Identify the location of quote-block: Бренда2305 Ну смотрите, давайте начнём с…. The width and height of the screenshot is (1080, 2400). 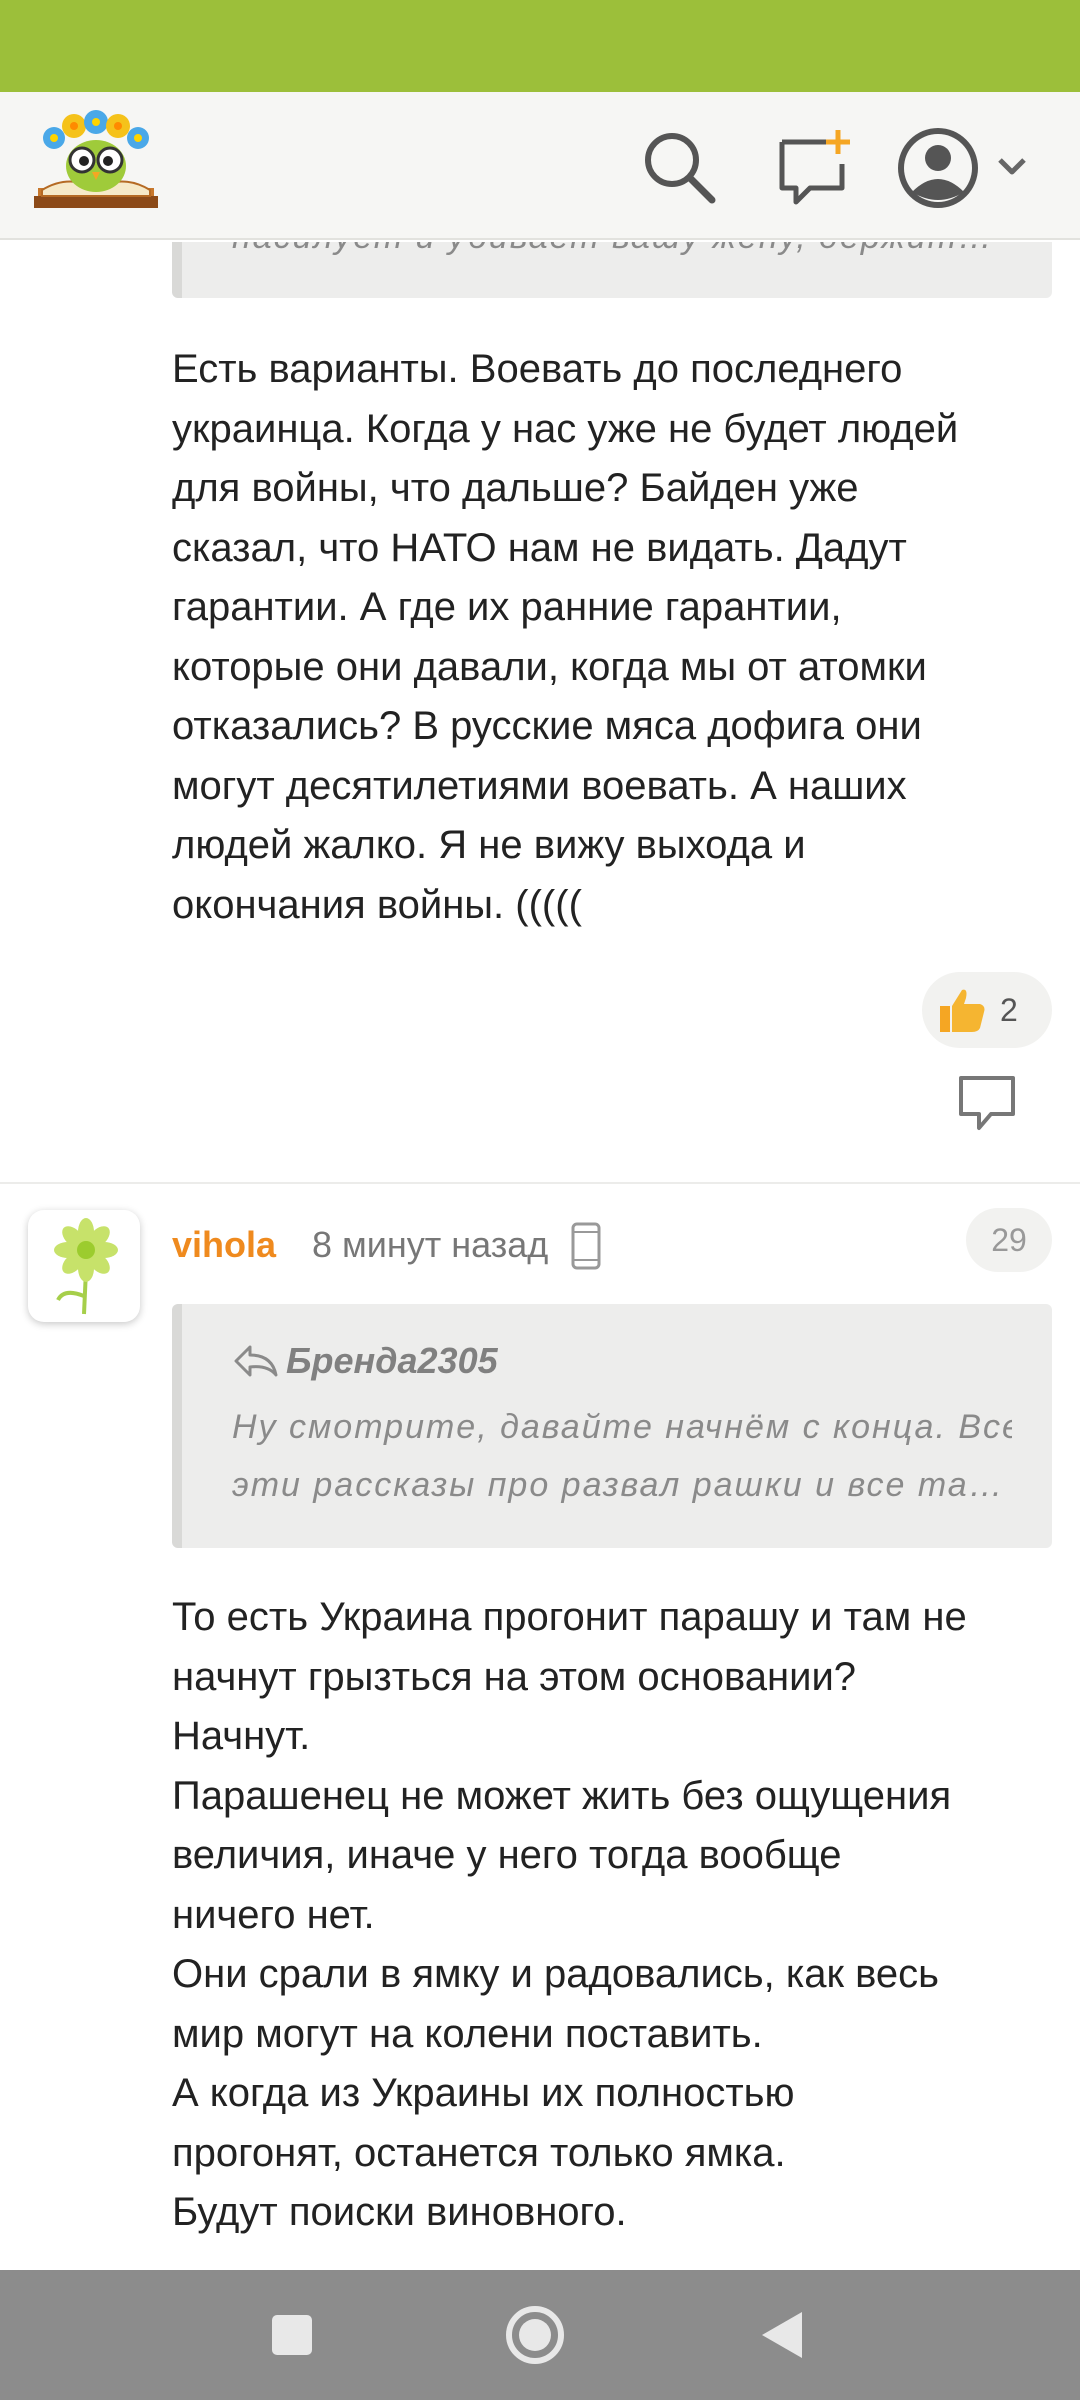
(612, 1426).